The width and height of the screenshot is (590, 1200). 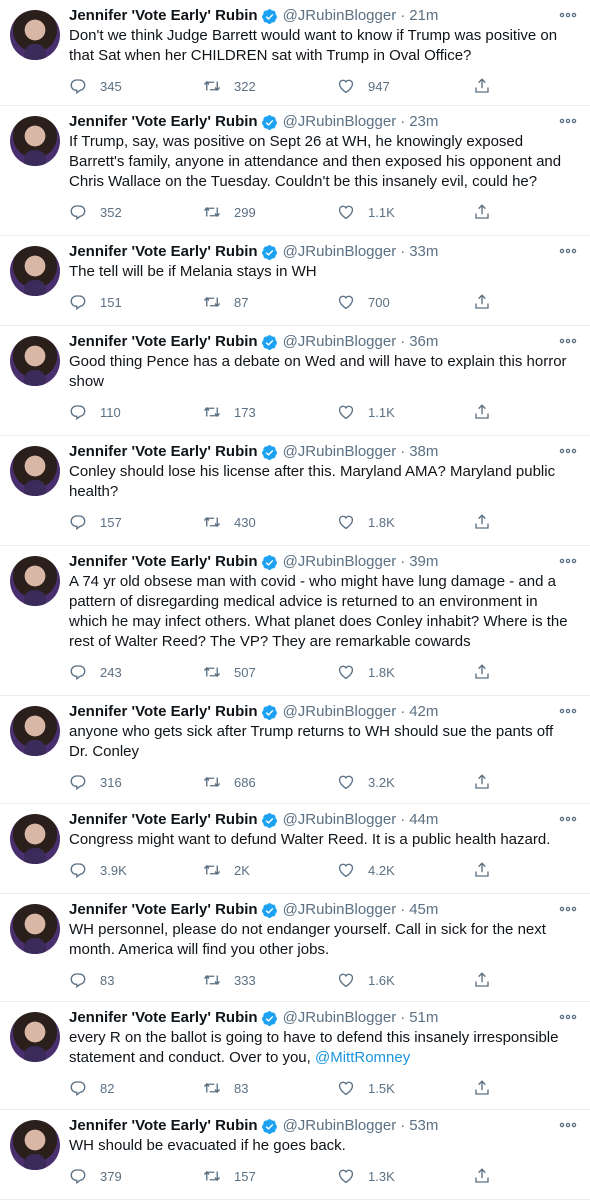 I want to click on like-button: 3.2K, so click(x=366, y=782).